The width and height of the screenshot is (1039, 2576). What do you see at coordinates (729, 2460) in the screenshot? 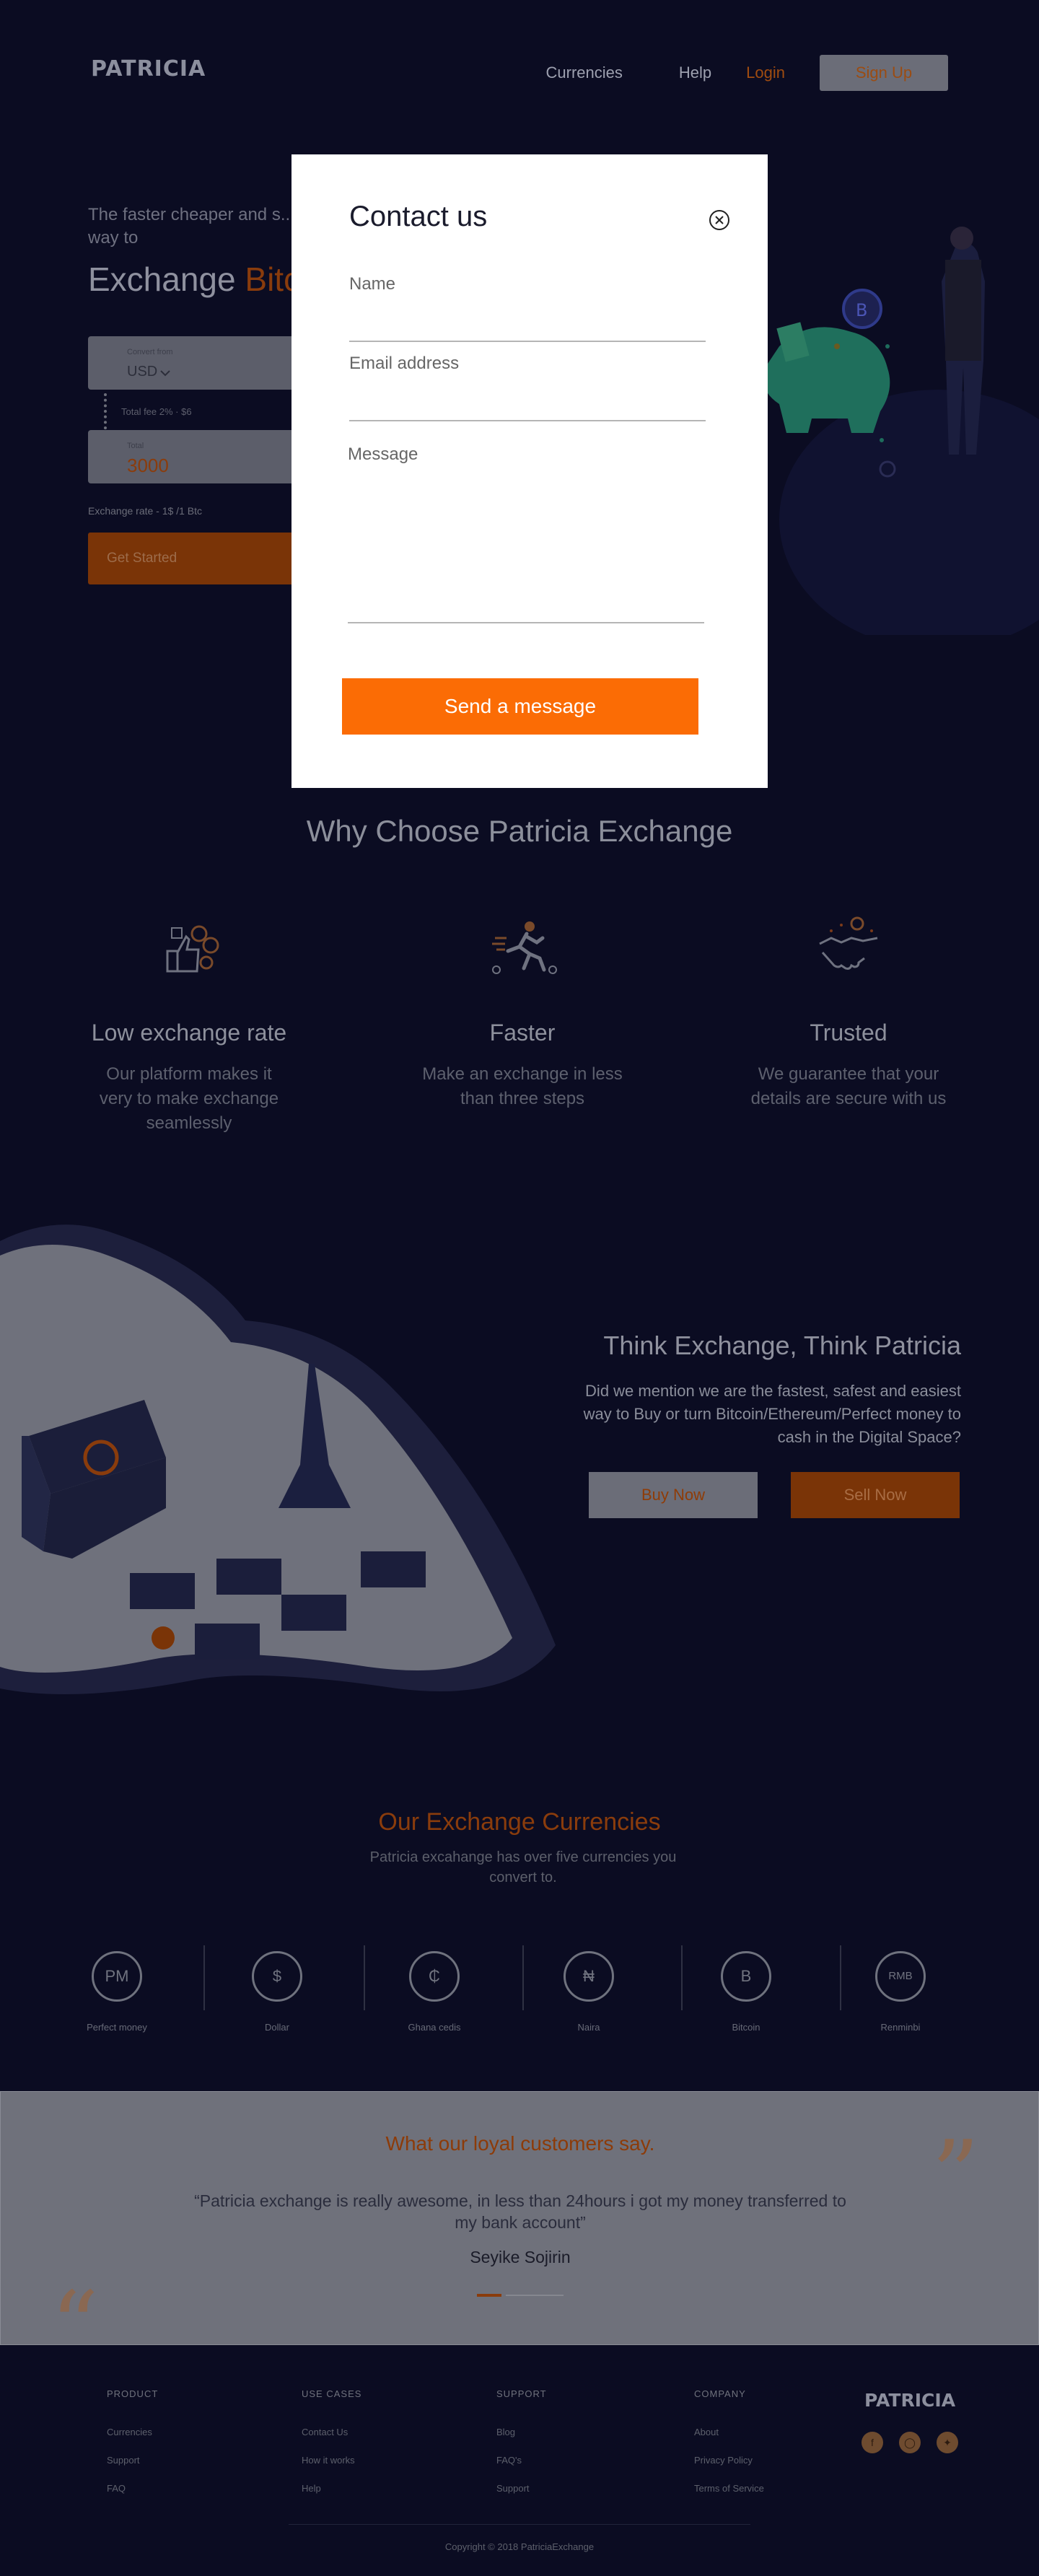
I see `footer-link: Privacy Policy` at bounding box center [729, 2460].